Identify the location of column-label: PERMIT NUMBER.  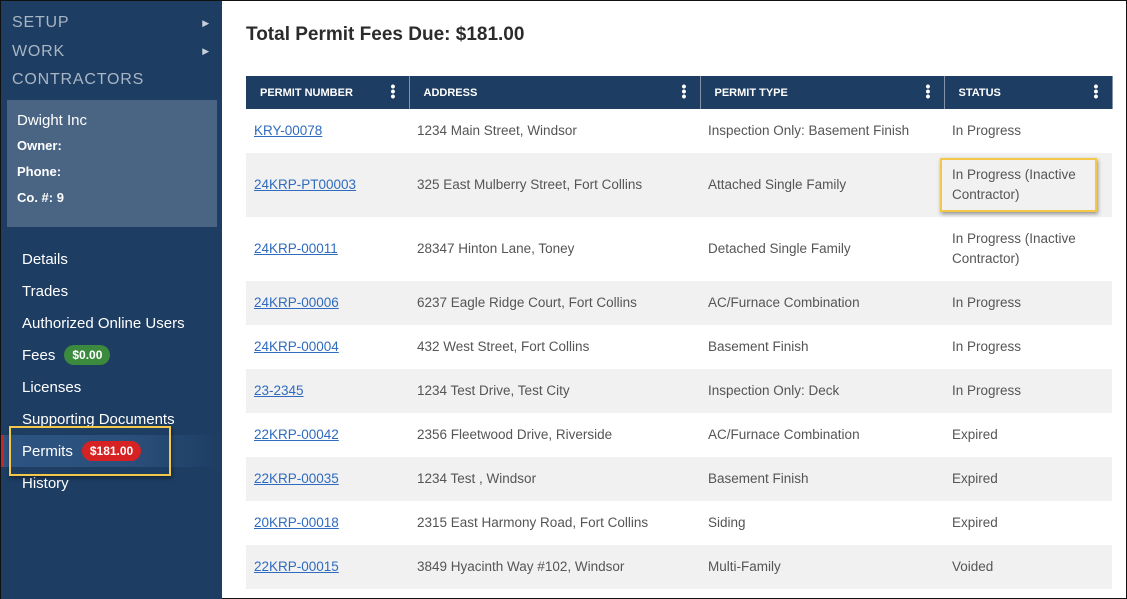
(306, 92).